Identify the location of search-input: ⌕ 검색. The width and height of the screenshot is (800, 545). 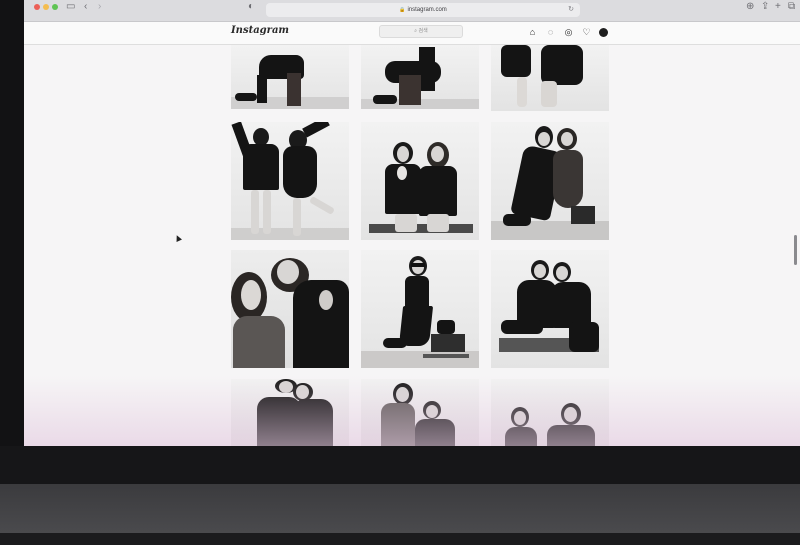
(421, 31).